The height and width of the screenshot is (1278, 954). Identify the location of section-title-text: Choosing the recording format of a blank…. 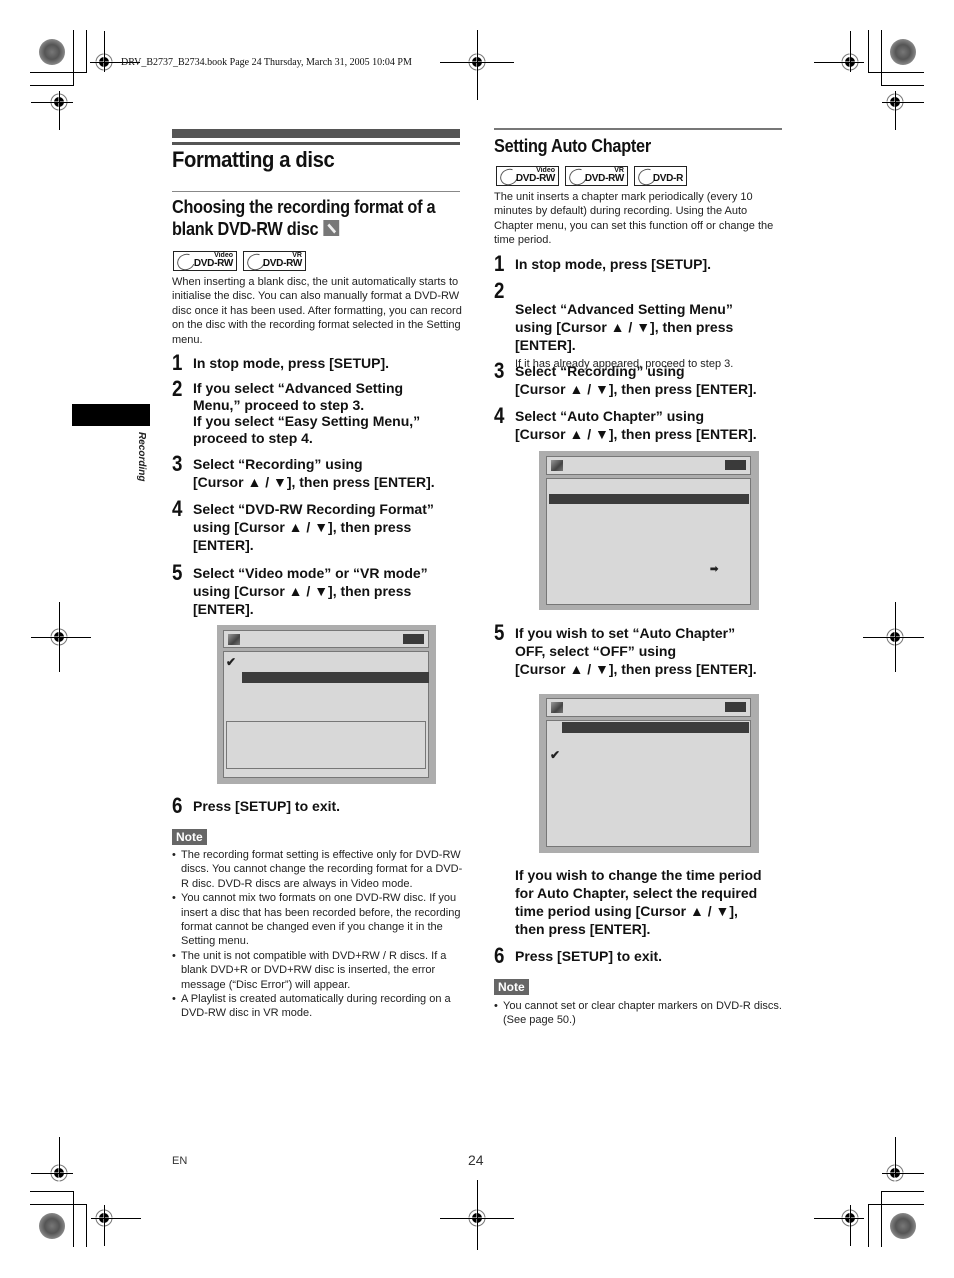
(304, 217).